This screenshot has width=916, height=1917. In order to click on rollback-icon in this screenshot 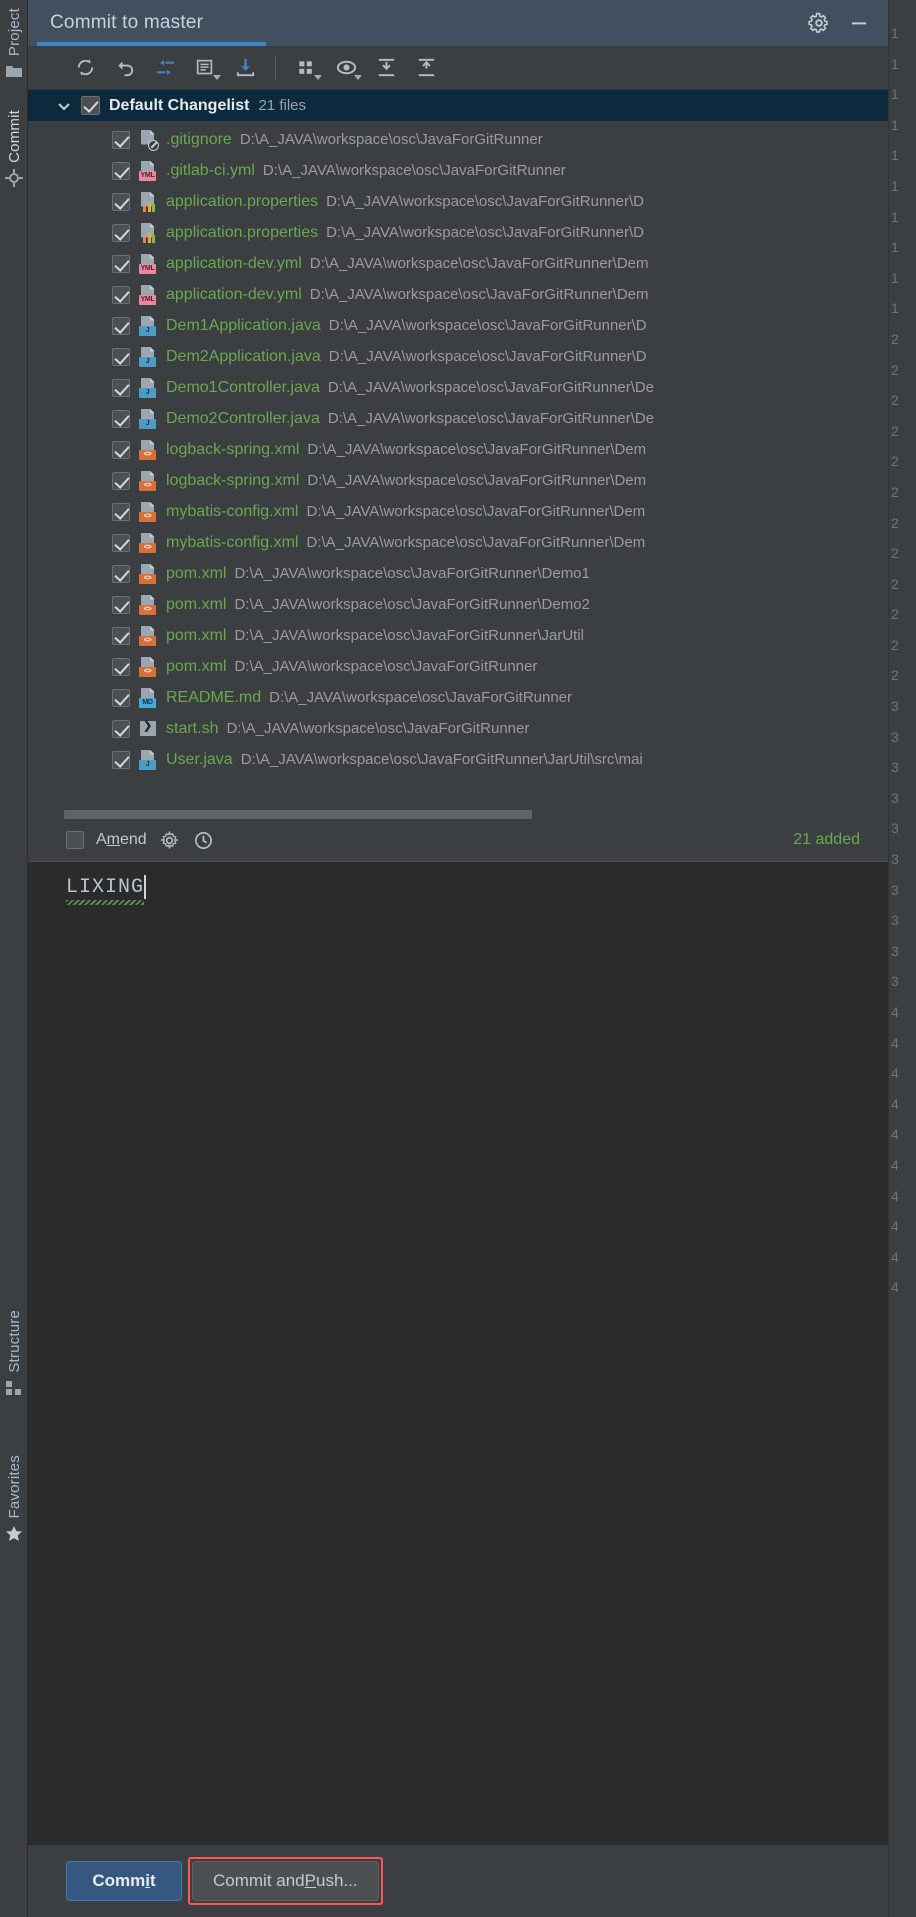, I will do `click(125, 68)`.